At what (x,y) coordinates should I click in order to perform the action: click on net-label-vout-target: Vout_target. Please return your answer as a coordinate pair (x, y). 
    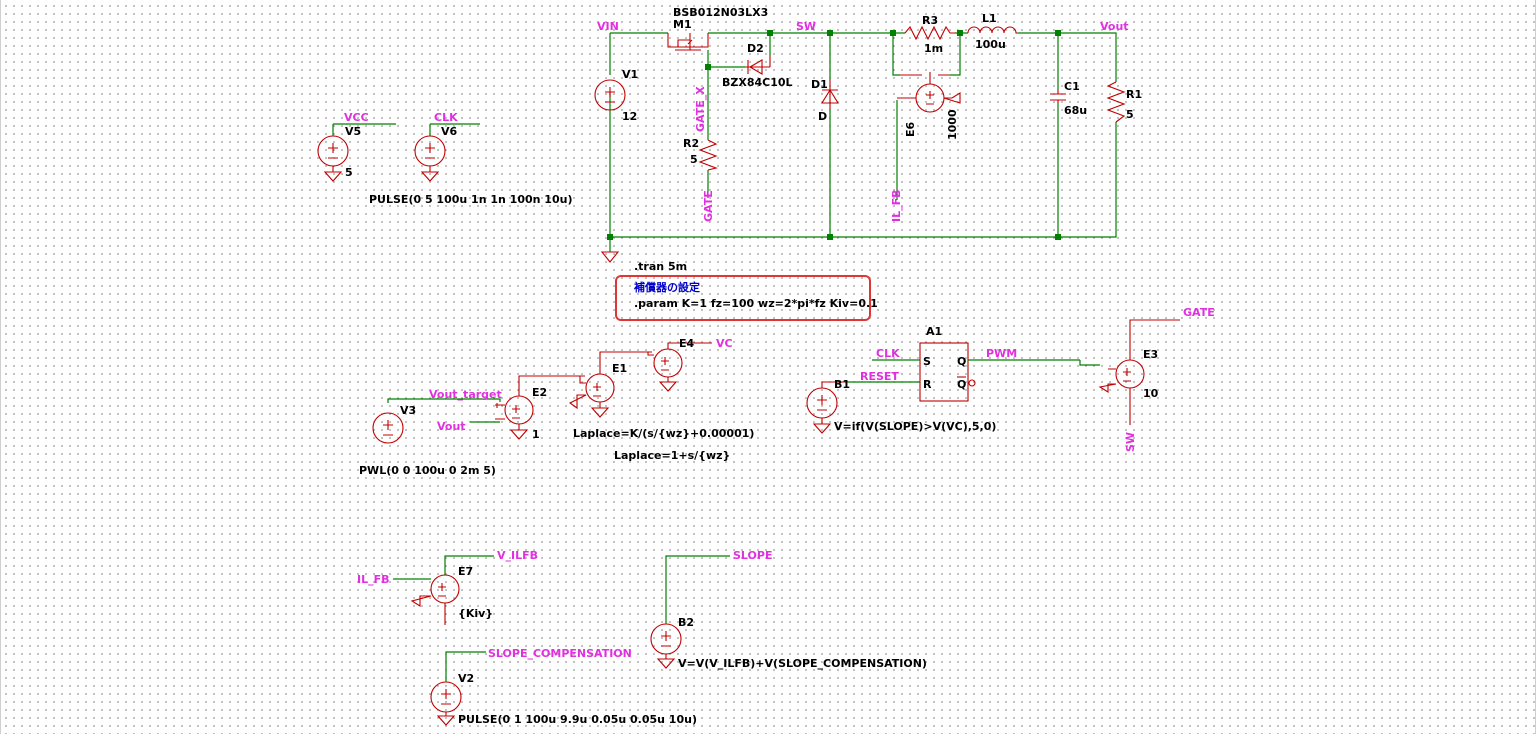
    Looking at the image, I should click on (465, 394).